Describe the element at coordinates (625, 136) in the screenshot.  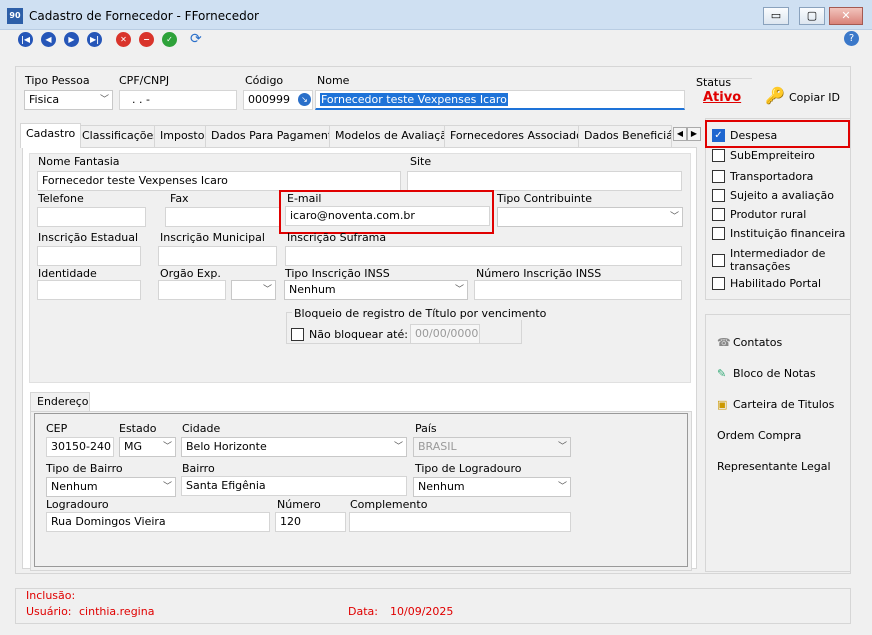
I see `tab-dados-beneficiario: Dados Beneficiáric` at that location.